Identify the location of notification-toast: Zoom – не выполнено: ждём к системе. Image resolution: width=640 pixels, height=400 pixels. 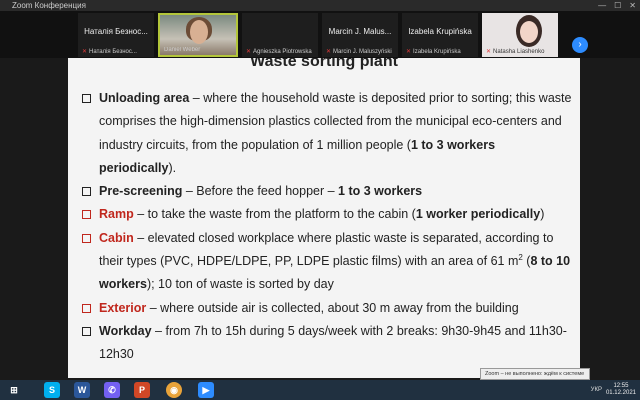
(535, 374).